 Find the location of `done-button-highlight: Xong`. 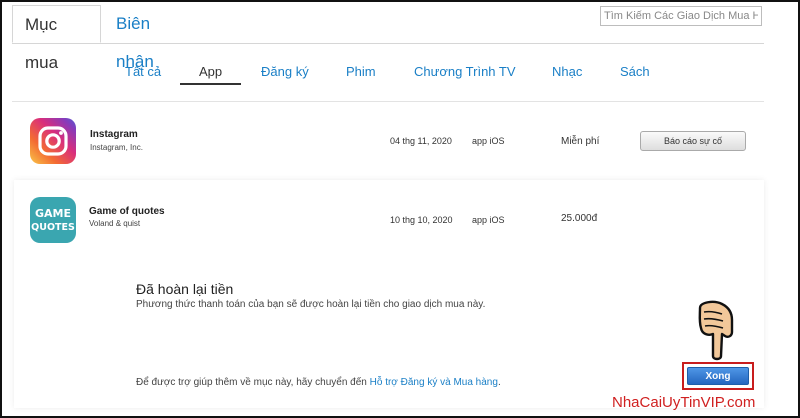

done-button-highlight: Xong is located at coordinates (718, 376).